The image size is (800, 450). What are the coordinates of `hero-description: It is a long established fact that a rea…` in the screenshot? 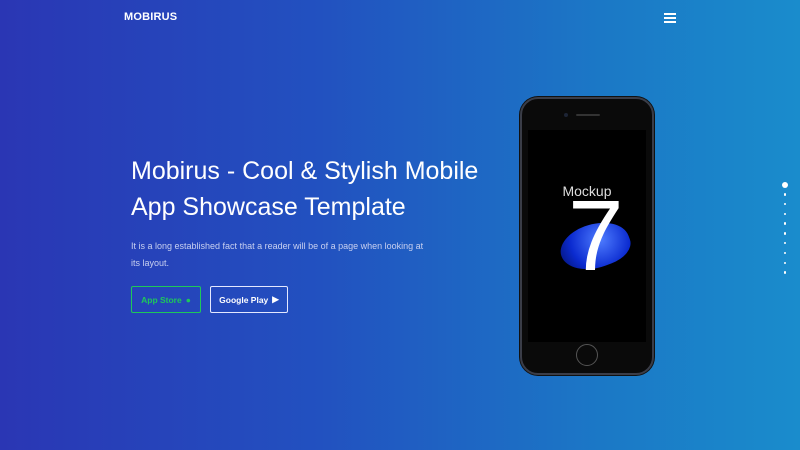 It's located at (277, 254).